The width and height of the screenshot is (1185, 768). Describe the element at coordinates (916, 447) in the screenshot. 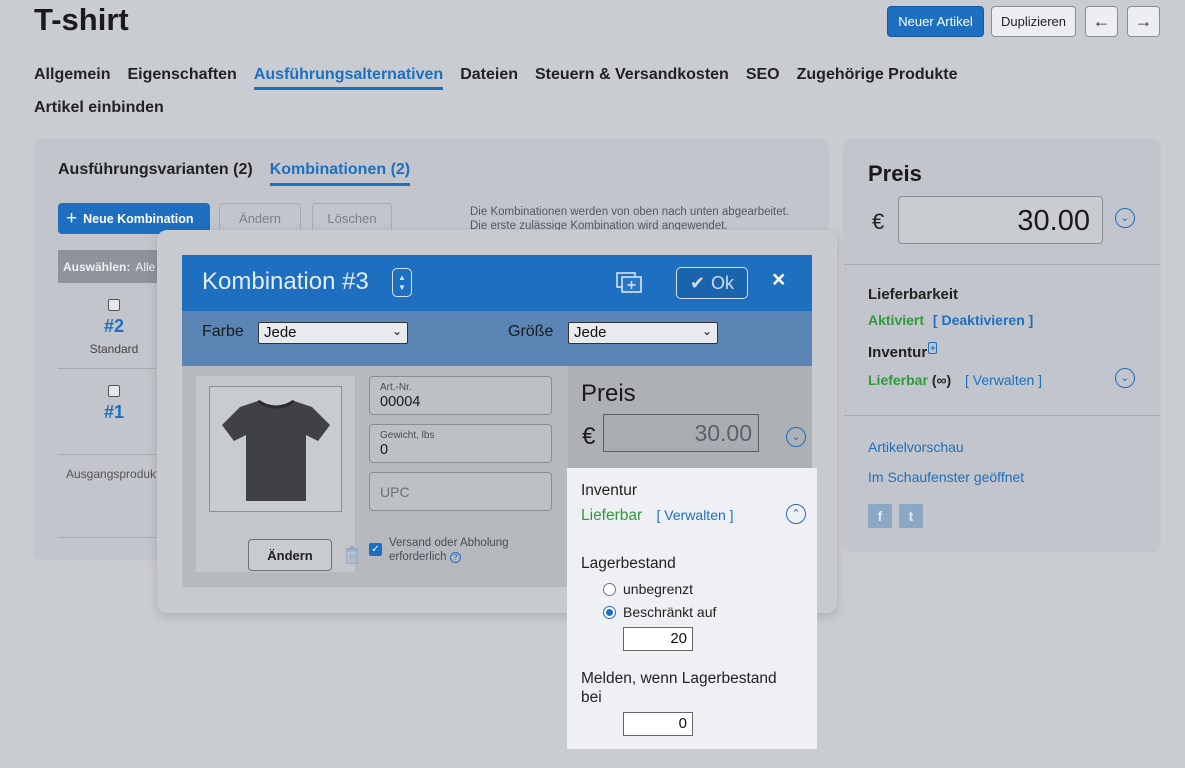

I see `preview-link: Artikelvorschau` at that location.